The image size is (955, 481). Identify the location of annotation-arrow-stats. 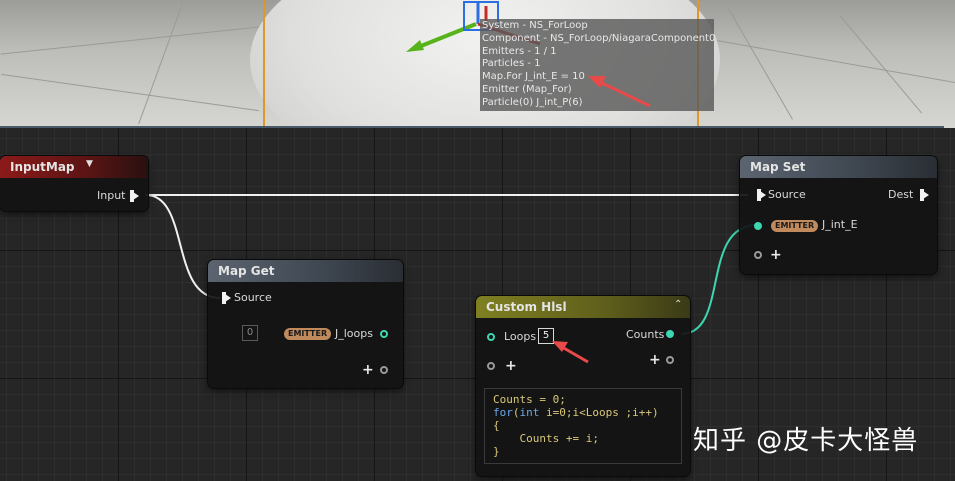
(625, 94).